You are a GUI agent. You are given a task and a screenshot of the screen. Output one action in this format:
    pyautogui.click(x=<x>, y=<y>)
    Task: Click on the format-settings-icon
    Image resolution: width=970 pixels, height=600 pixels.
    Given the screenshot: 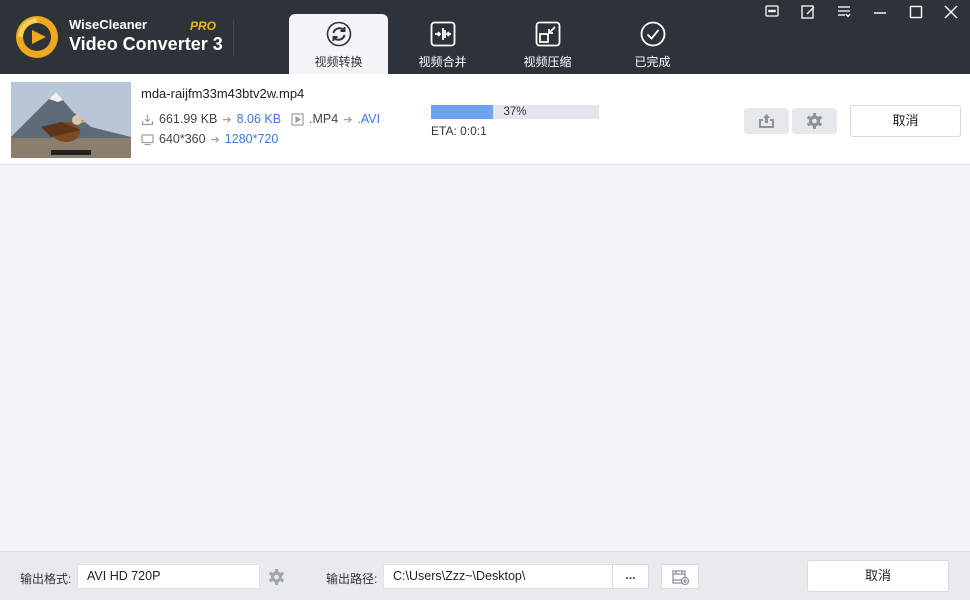 What is the action you would take?
    pyautogui.click(x=276, y=577)
    